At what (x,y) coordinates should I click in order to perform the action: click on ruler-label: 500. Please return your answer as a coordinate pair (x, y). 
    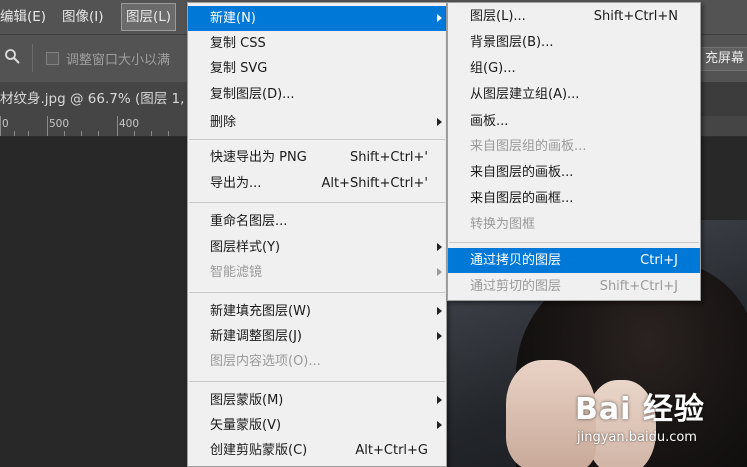
    Looking at the image, I should click on (59, 124).